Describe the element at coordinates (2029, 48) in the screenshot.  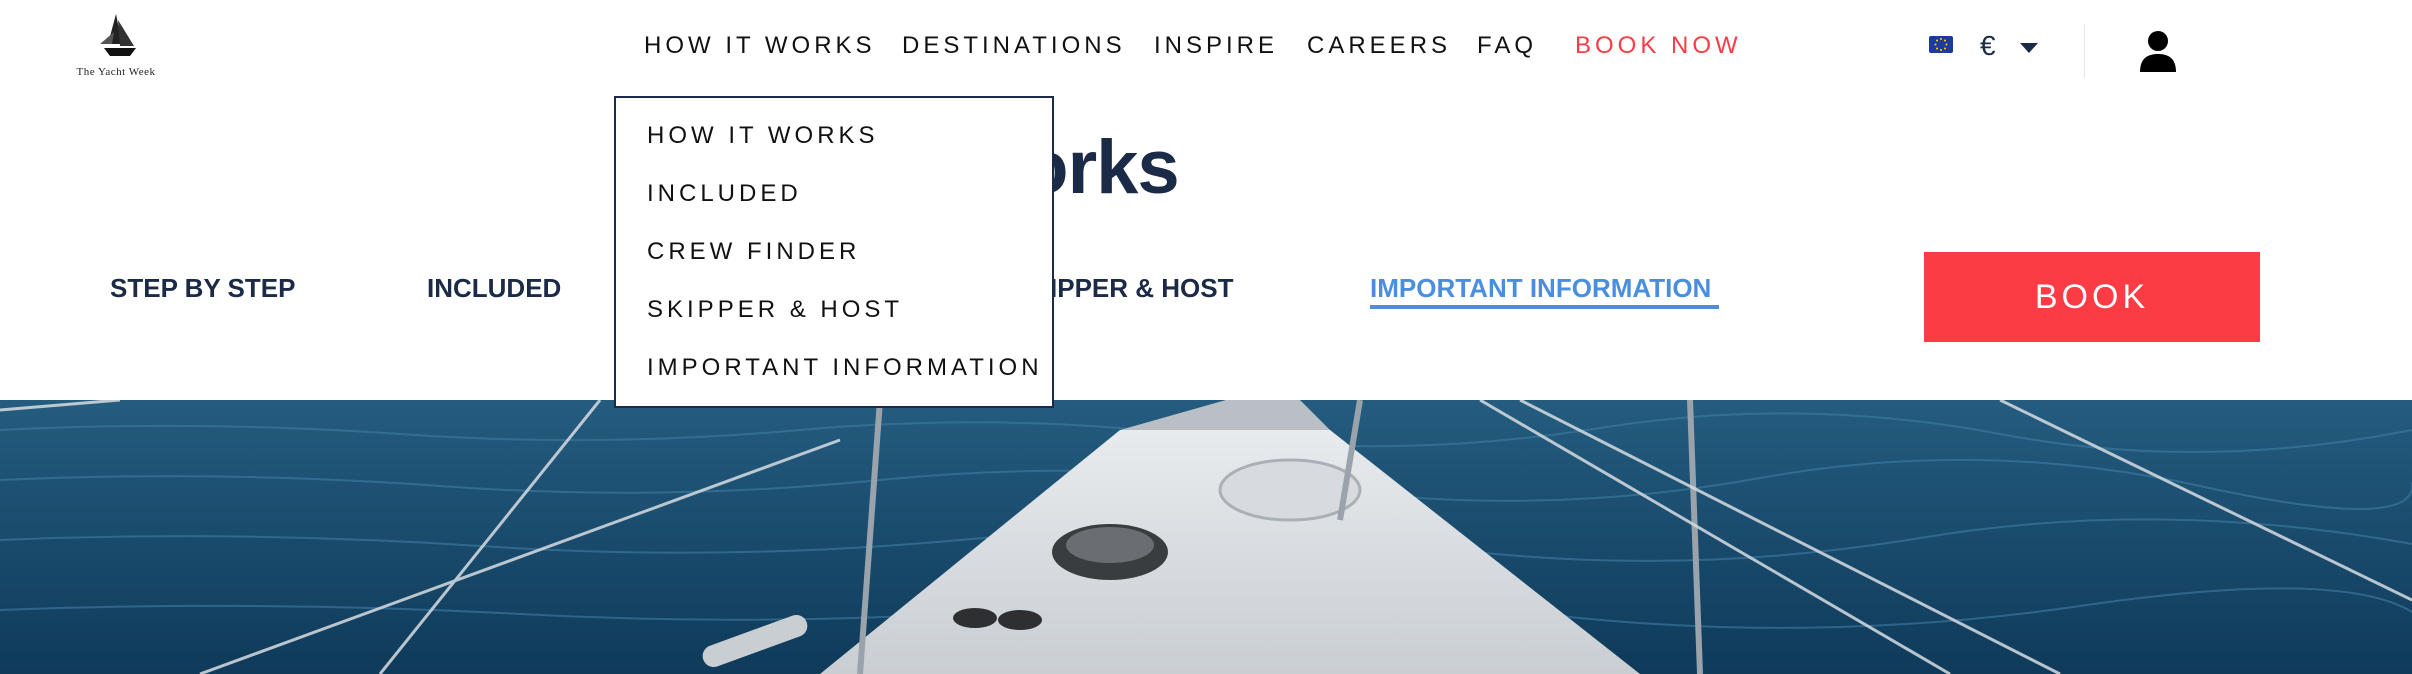
I see `caret-down-icon` at that location.